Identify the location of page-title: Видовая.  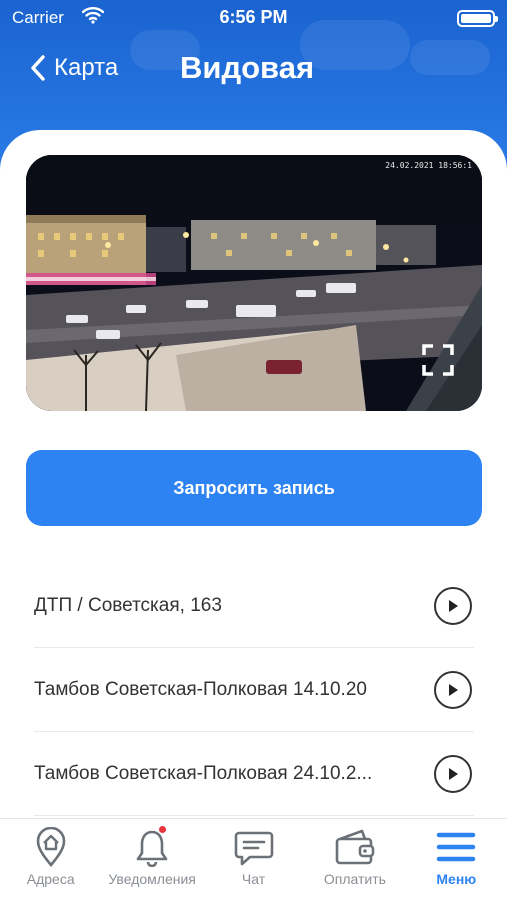
(247, 67).